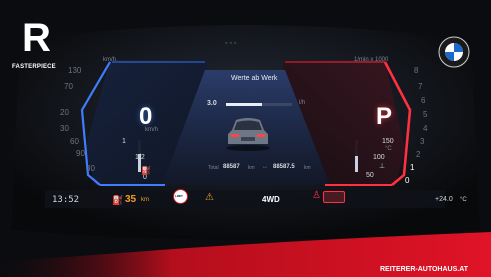 The height and width of the screenshot is (277, 491). Describe the element at coordinates (316, 195) in the screenshot. I see `seatbelt-warning-icon: ♙` at that location.